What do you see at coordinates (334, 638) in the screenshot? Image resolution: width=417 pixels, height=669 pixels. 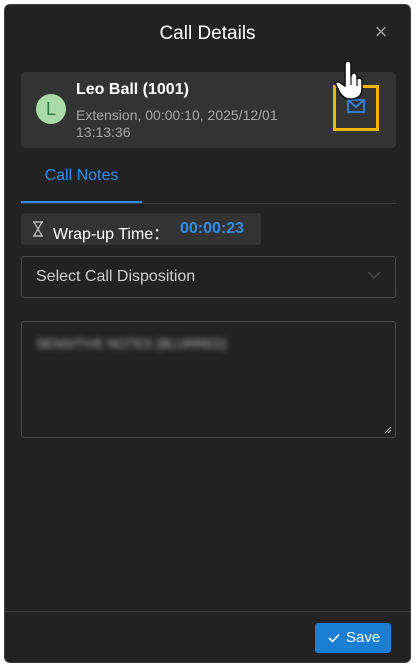 I see `check-icon` at bounding box center [334, 638].